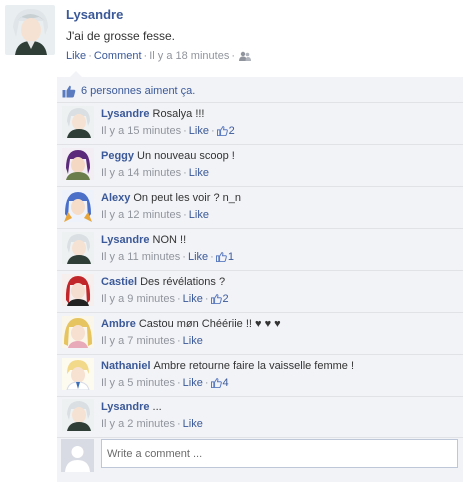  What do you see at coordinates (121, 36) in the screenshot?
I see `post-text: J'ai de grosse fesse.` at bounding box center [121, 36].